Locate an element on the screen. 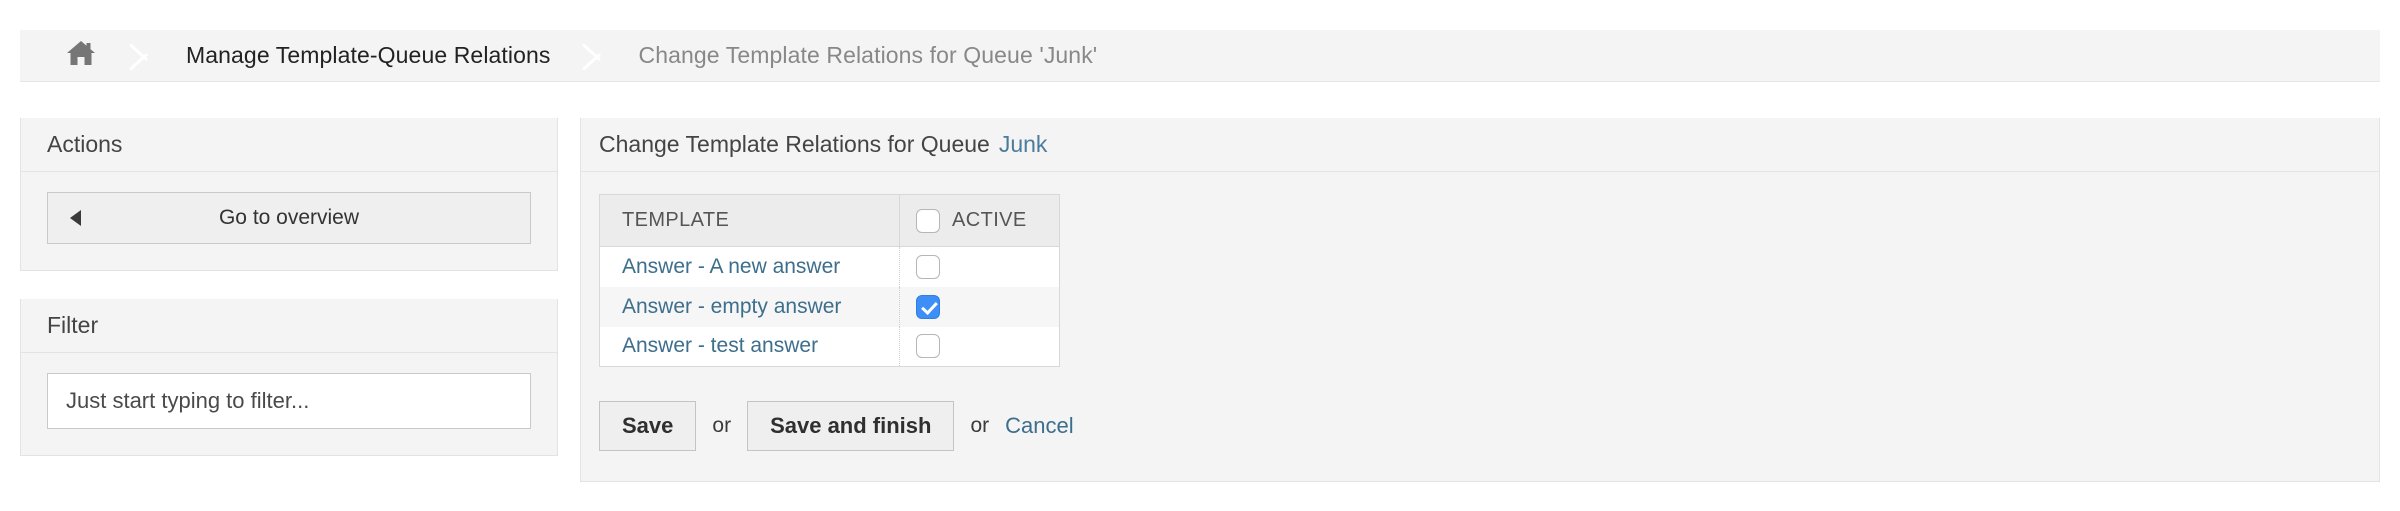 The width and height of the screenshot is (2400, 511). breadcrumb-label: Manage Template-Queue Relations is located at coordinates (368, 55).